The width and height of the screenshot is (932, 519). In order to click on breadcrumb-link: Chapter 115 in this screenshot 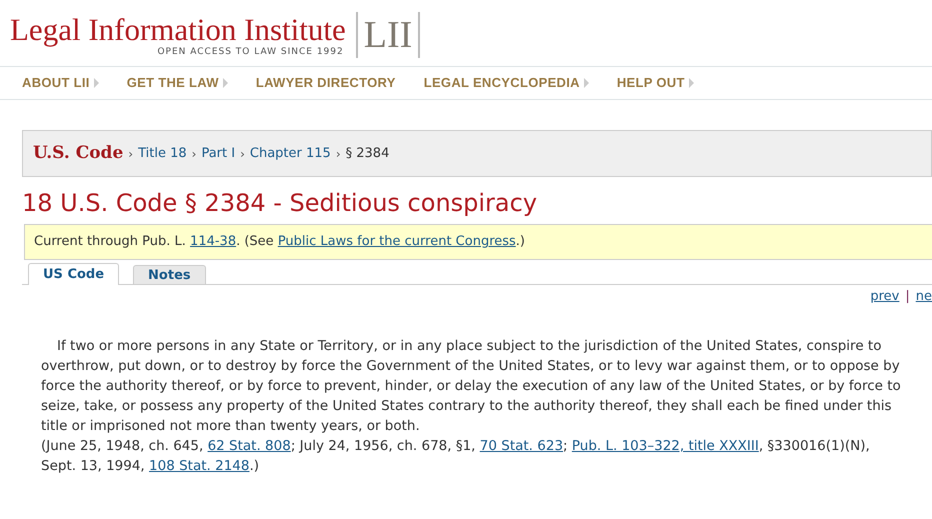, I will do `click(290, 154)`.